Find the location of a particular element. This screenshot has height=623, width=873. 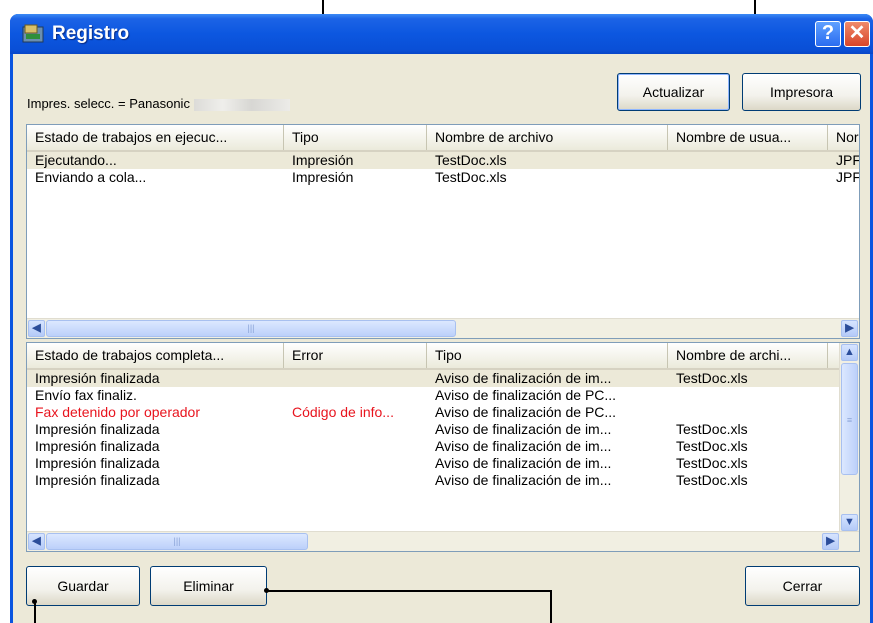

title-bar: Registro ? ✕ is located at coordinates (441, 34).